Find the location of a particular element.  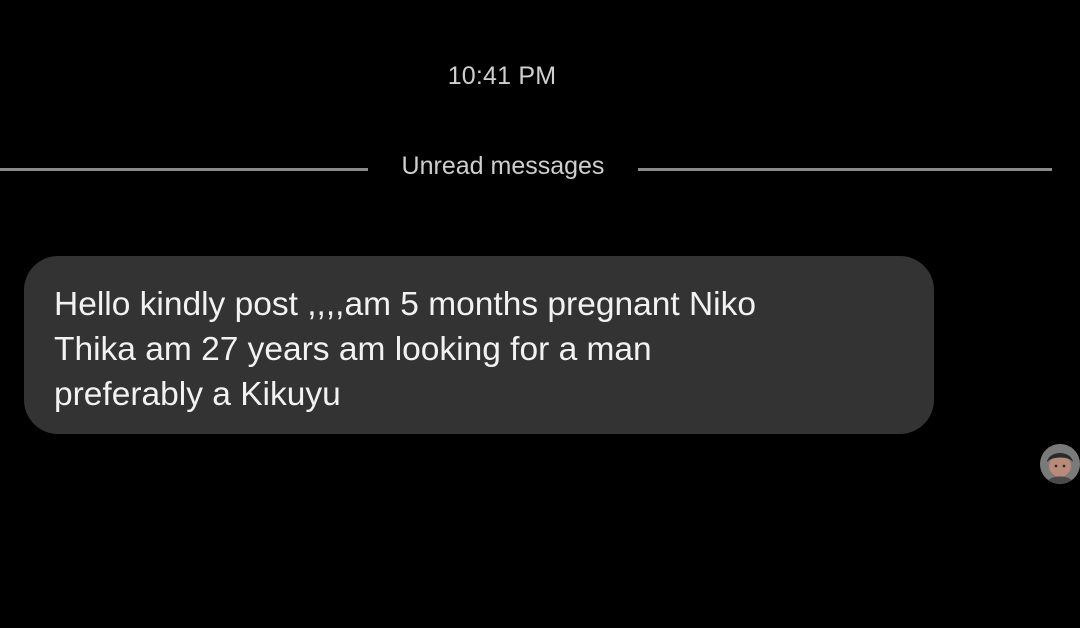

divider-line-right is located at coordinates (845, 169).